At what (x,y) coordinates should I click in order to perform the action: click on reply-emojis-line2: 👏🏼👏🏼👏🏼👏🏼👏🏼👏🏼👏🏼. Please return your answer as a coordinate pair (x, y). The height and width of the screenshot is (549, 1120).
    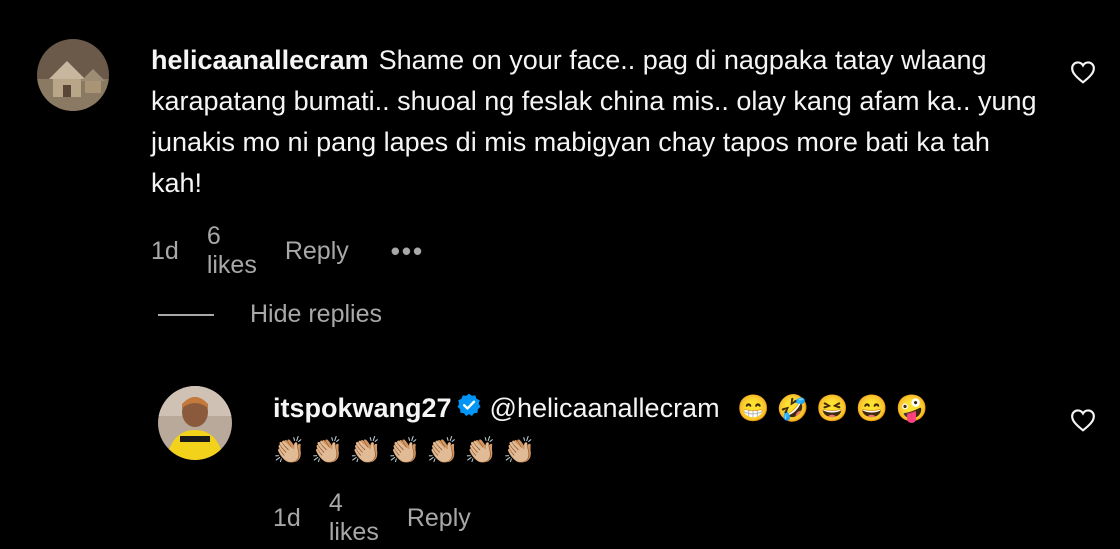
    Looking at the image, I should click on (407, 450).